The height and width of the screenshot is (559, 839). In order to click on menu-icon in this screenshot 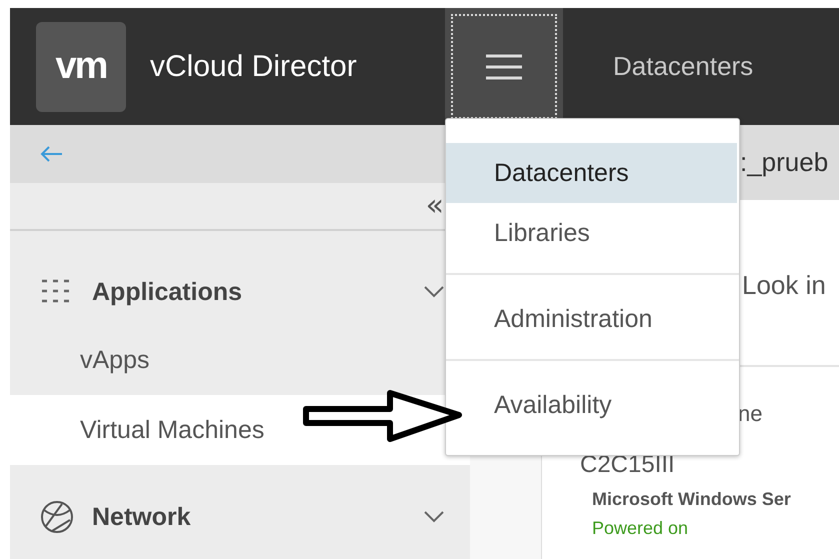, I will do `click(504, 66)`.